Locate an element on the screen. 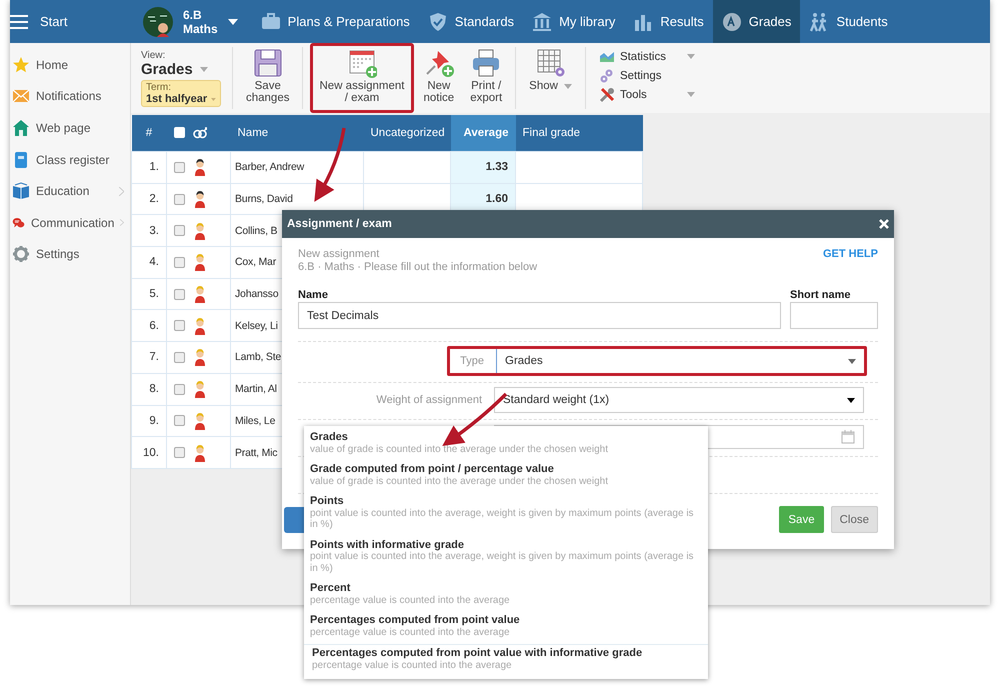 This screenshot has height=697, width=1000. row-number: 7. is located at coordinates (149, 358).